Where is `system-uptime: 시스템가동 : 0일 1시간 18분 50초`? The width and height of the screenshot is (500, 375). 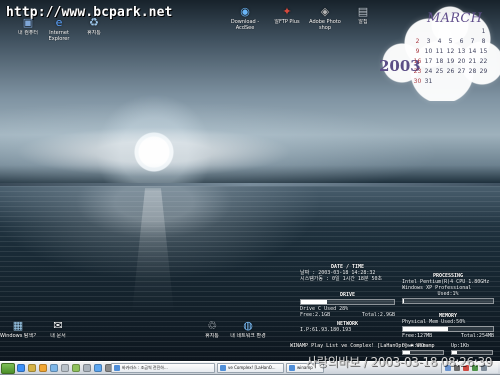 system-uptime: 시스템가동 : 0일 1시간 18분 50초 is located at coordinates (341, 279).